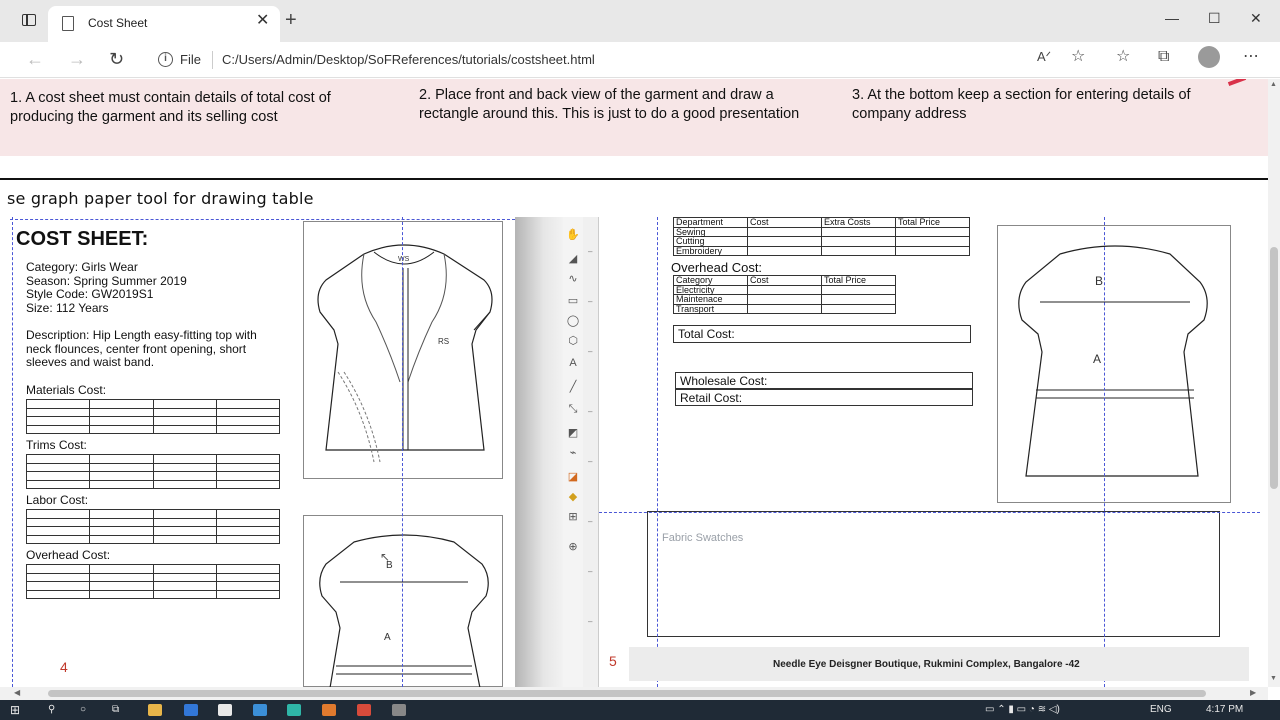 The height and width of the screenshot is (720, 1280). Describe the element at coordinates (1172, 18) in the screenshot. I see `minimize-icon: —` at that location.